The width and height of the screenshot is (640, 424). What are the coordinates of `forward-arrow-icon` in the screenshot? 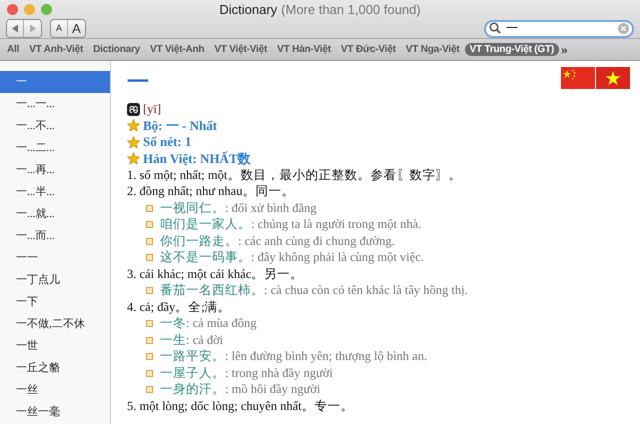 It's located at (32, 28).